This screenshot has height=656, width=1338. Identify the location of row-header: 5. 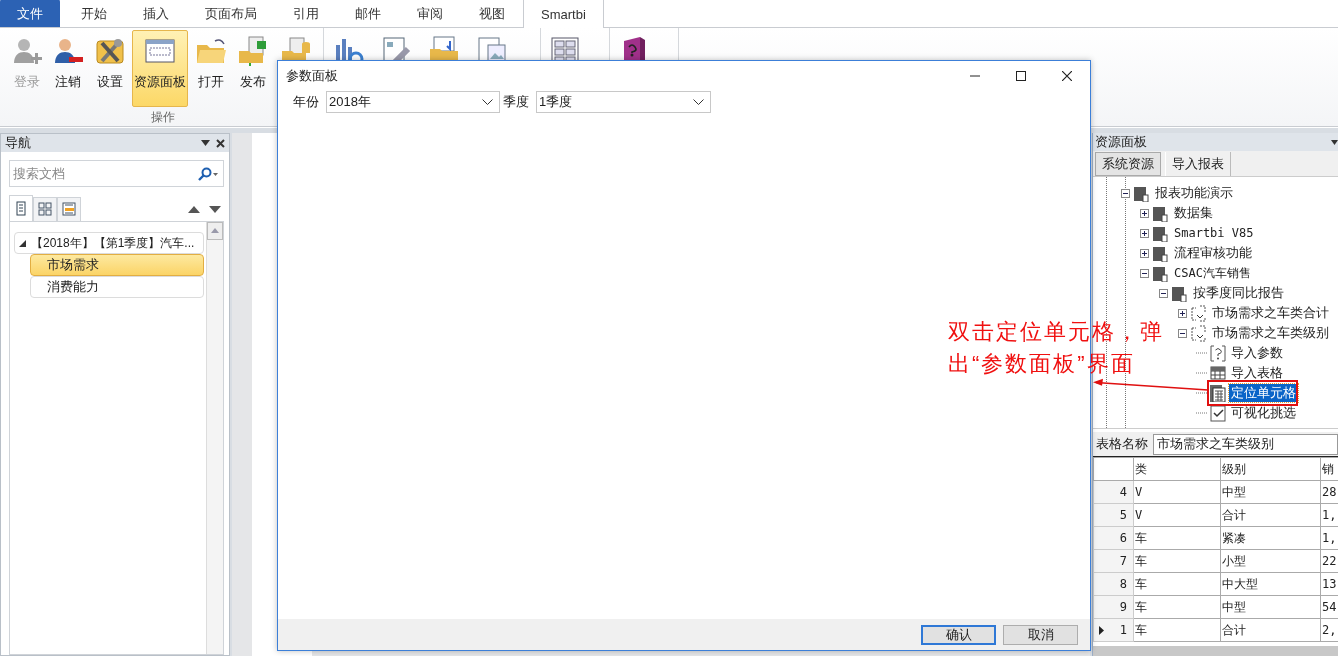
(1113, 515).